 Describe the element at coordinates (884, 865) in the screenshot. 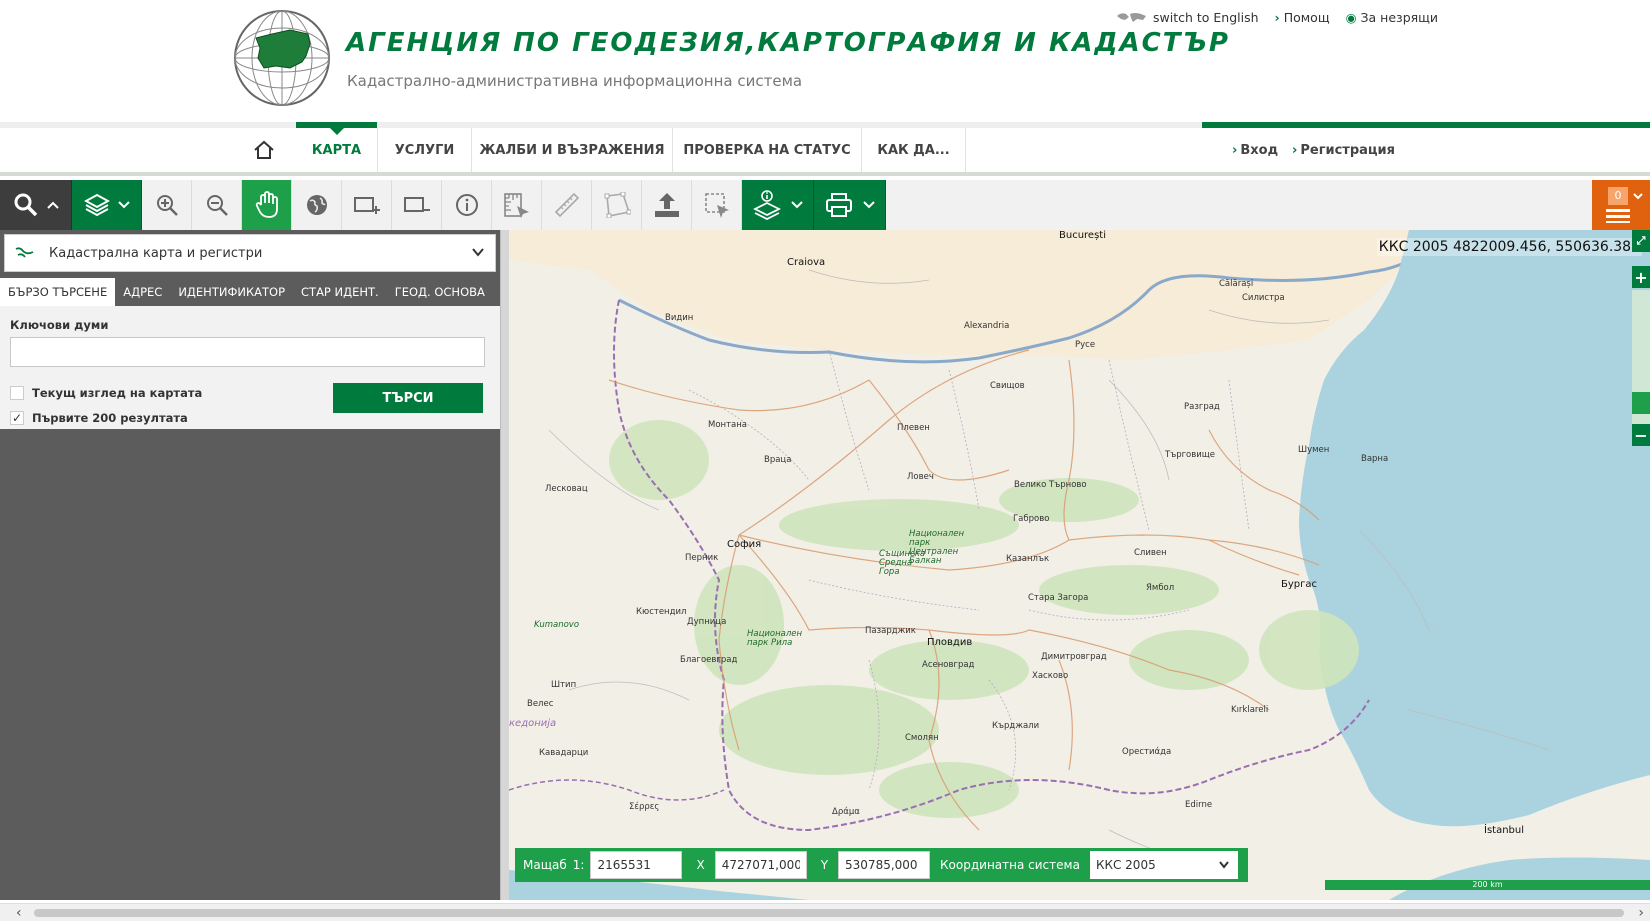

I see `y-coordinate-input` at that location.